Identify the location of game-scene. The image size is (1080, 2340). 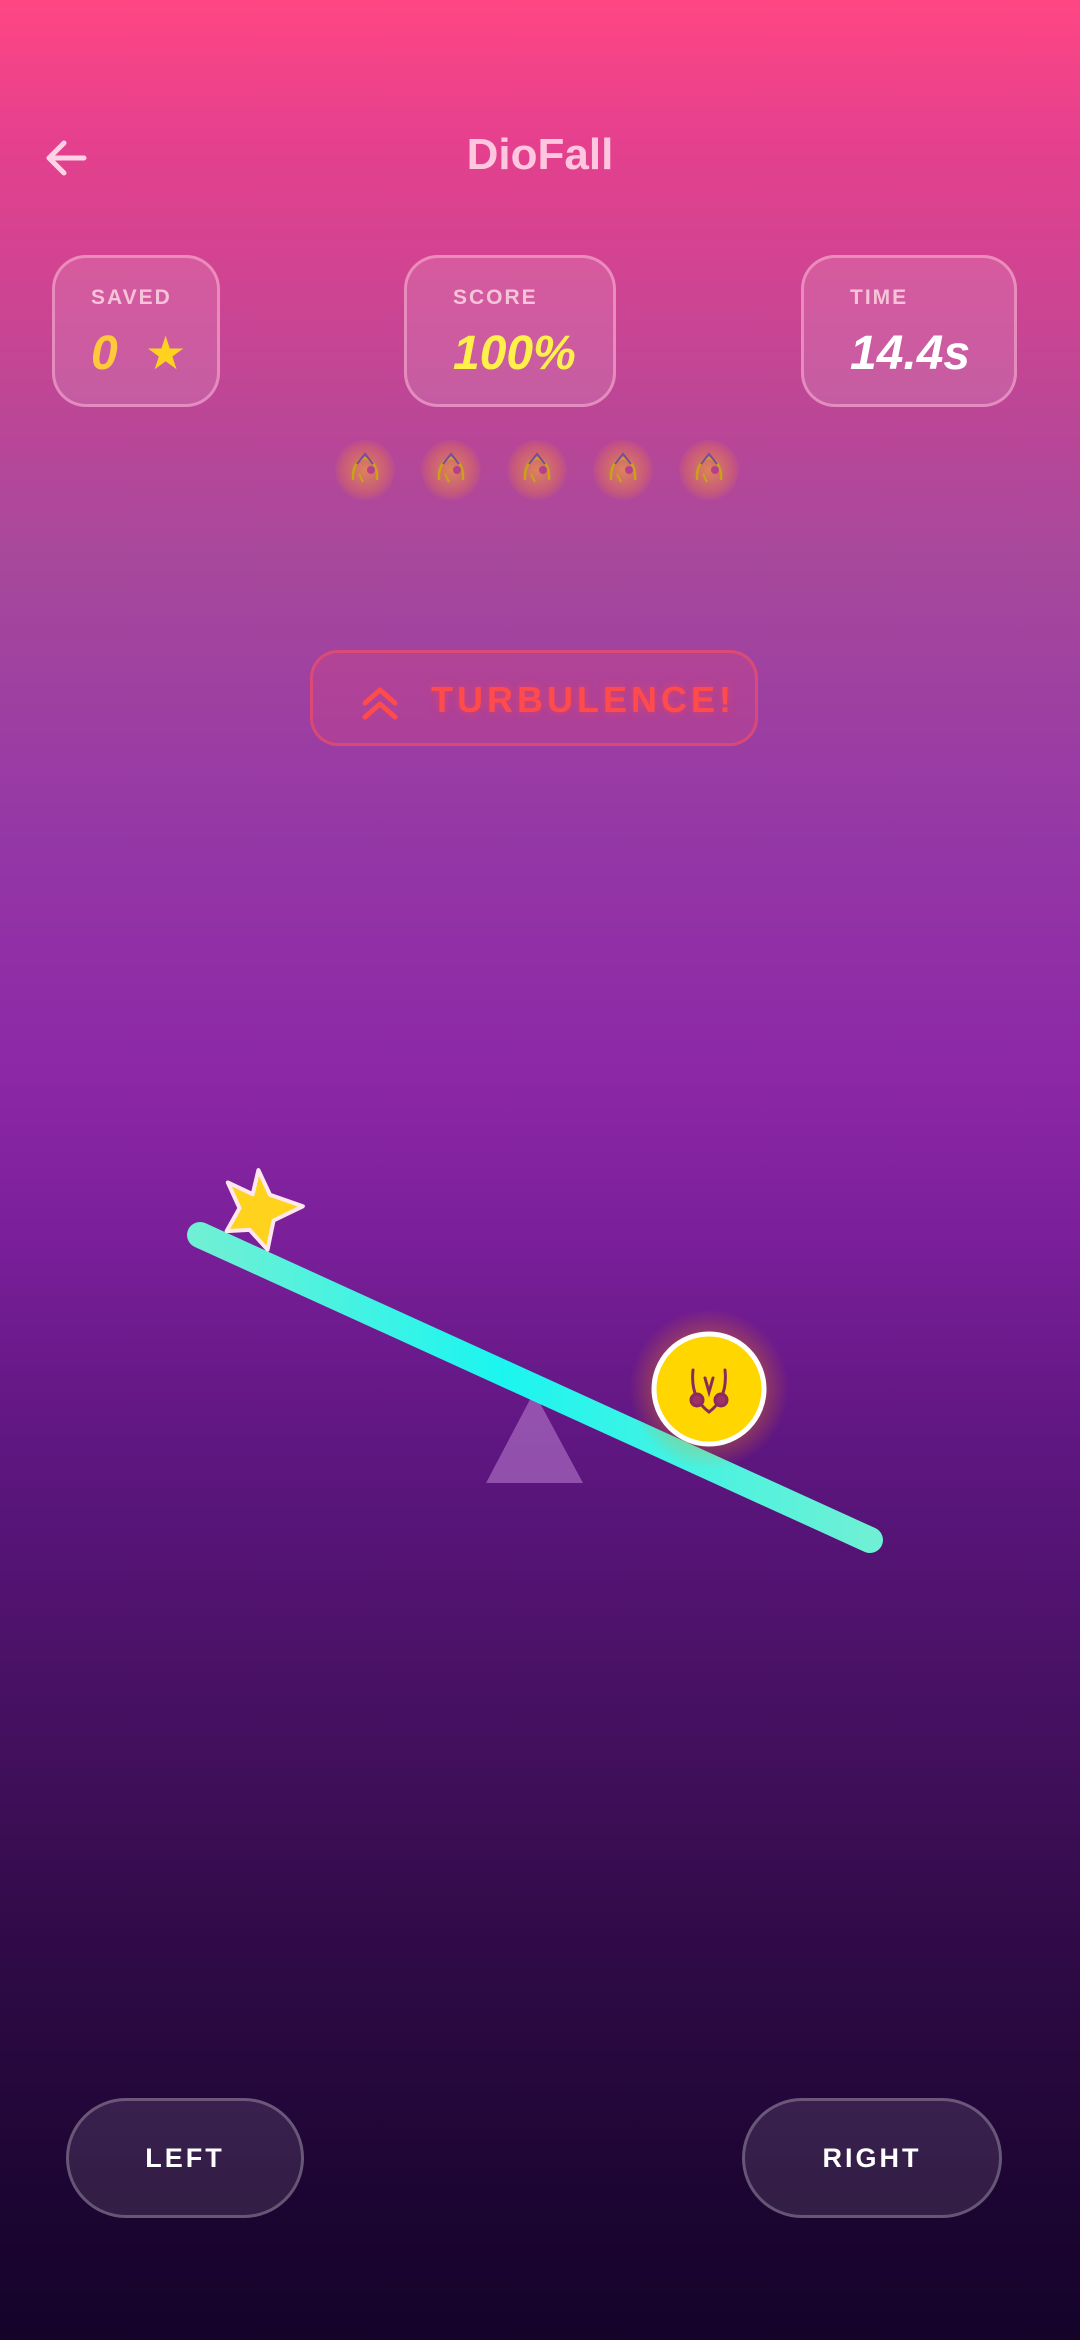
(535, 1360).